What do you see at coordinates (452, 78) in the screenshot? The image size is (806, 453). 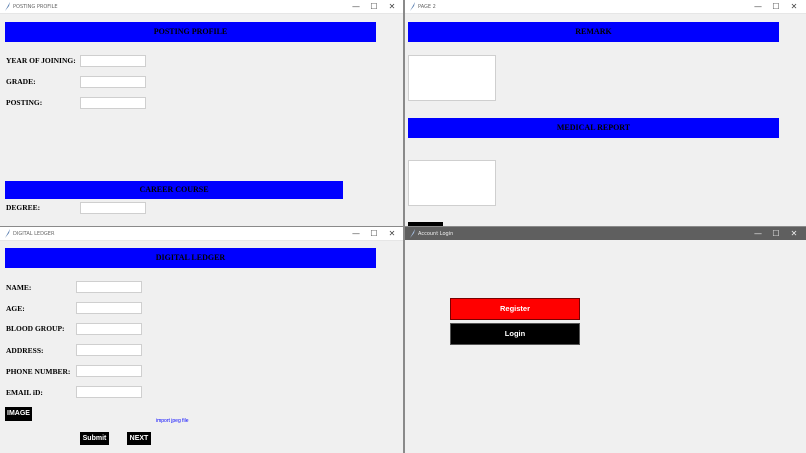 I see `remark-textbox` at bounding box center [452, 78].